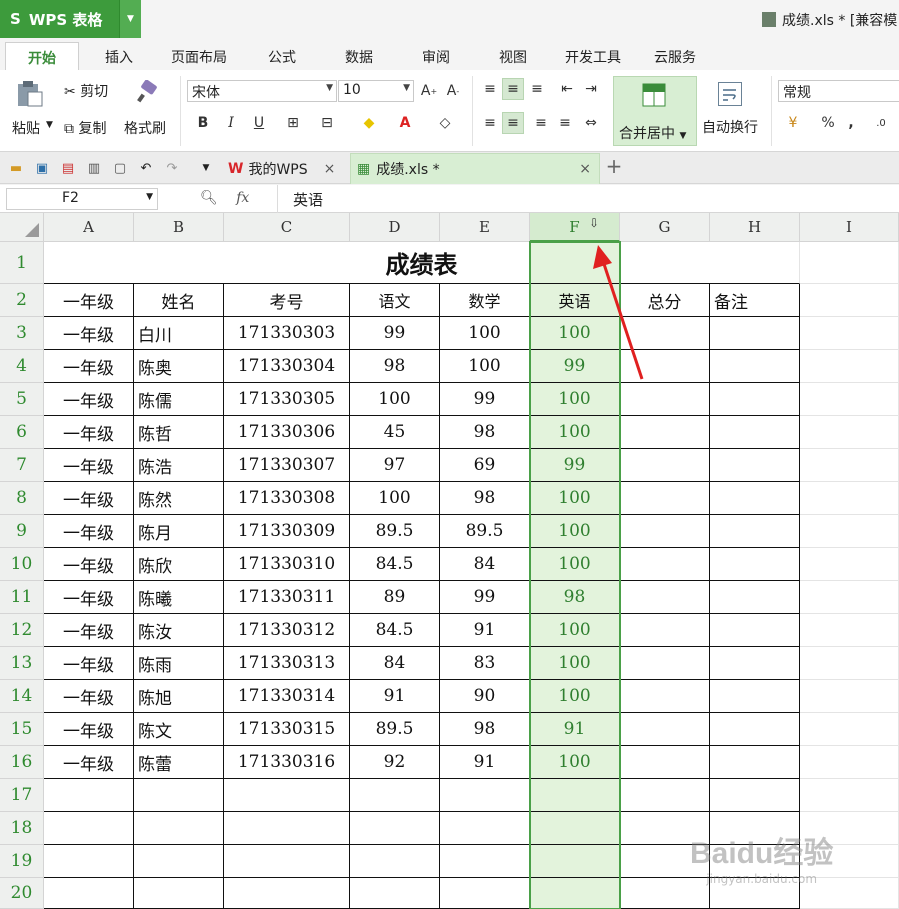 The height and width of the screenshot is (909, 899). I want to click on cell-e10: 84, so click(485, 564).